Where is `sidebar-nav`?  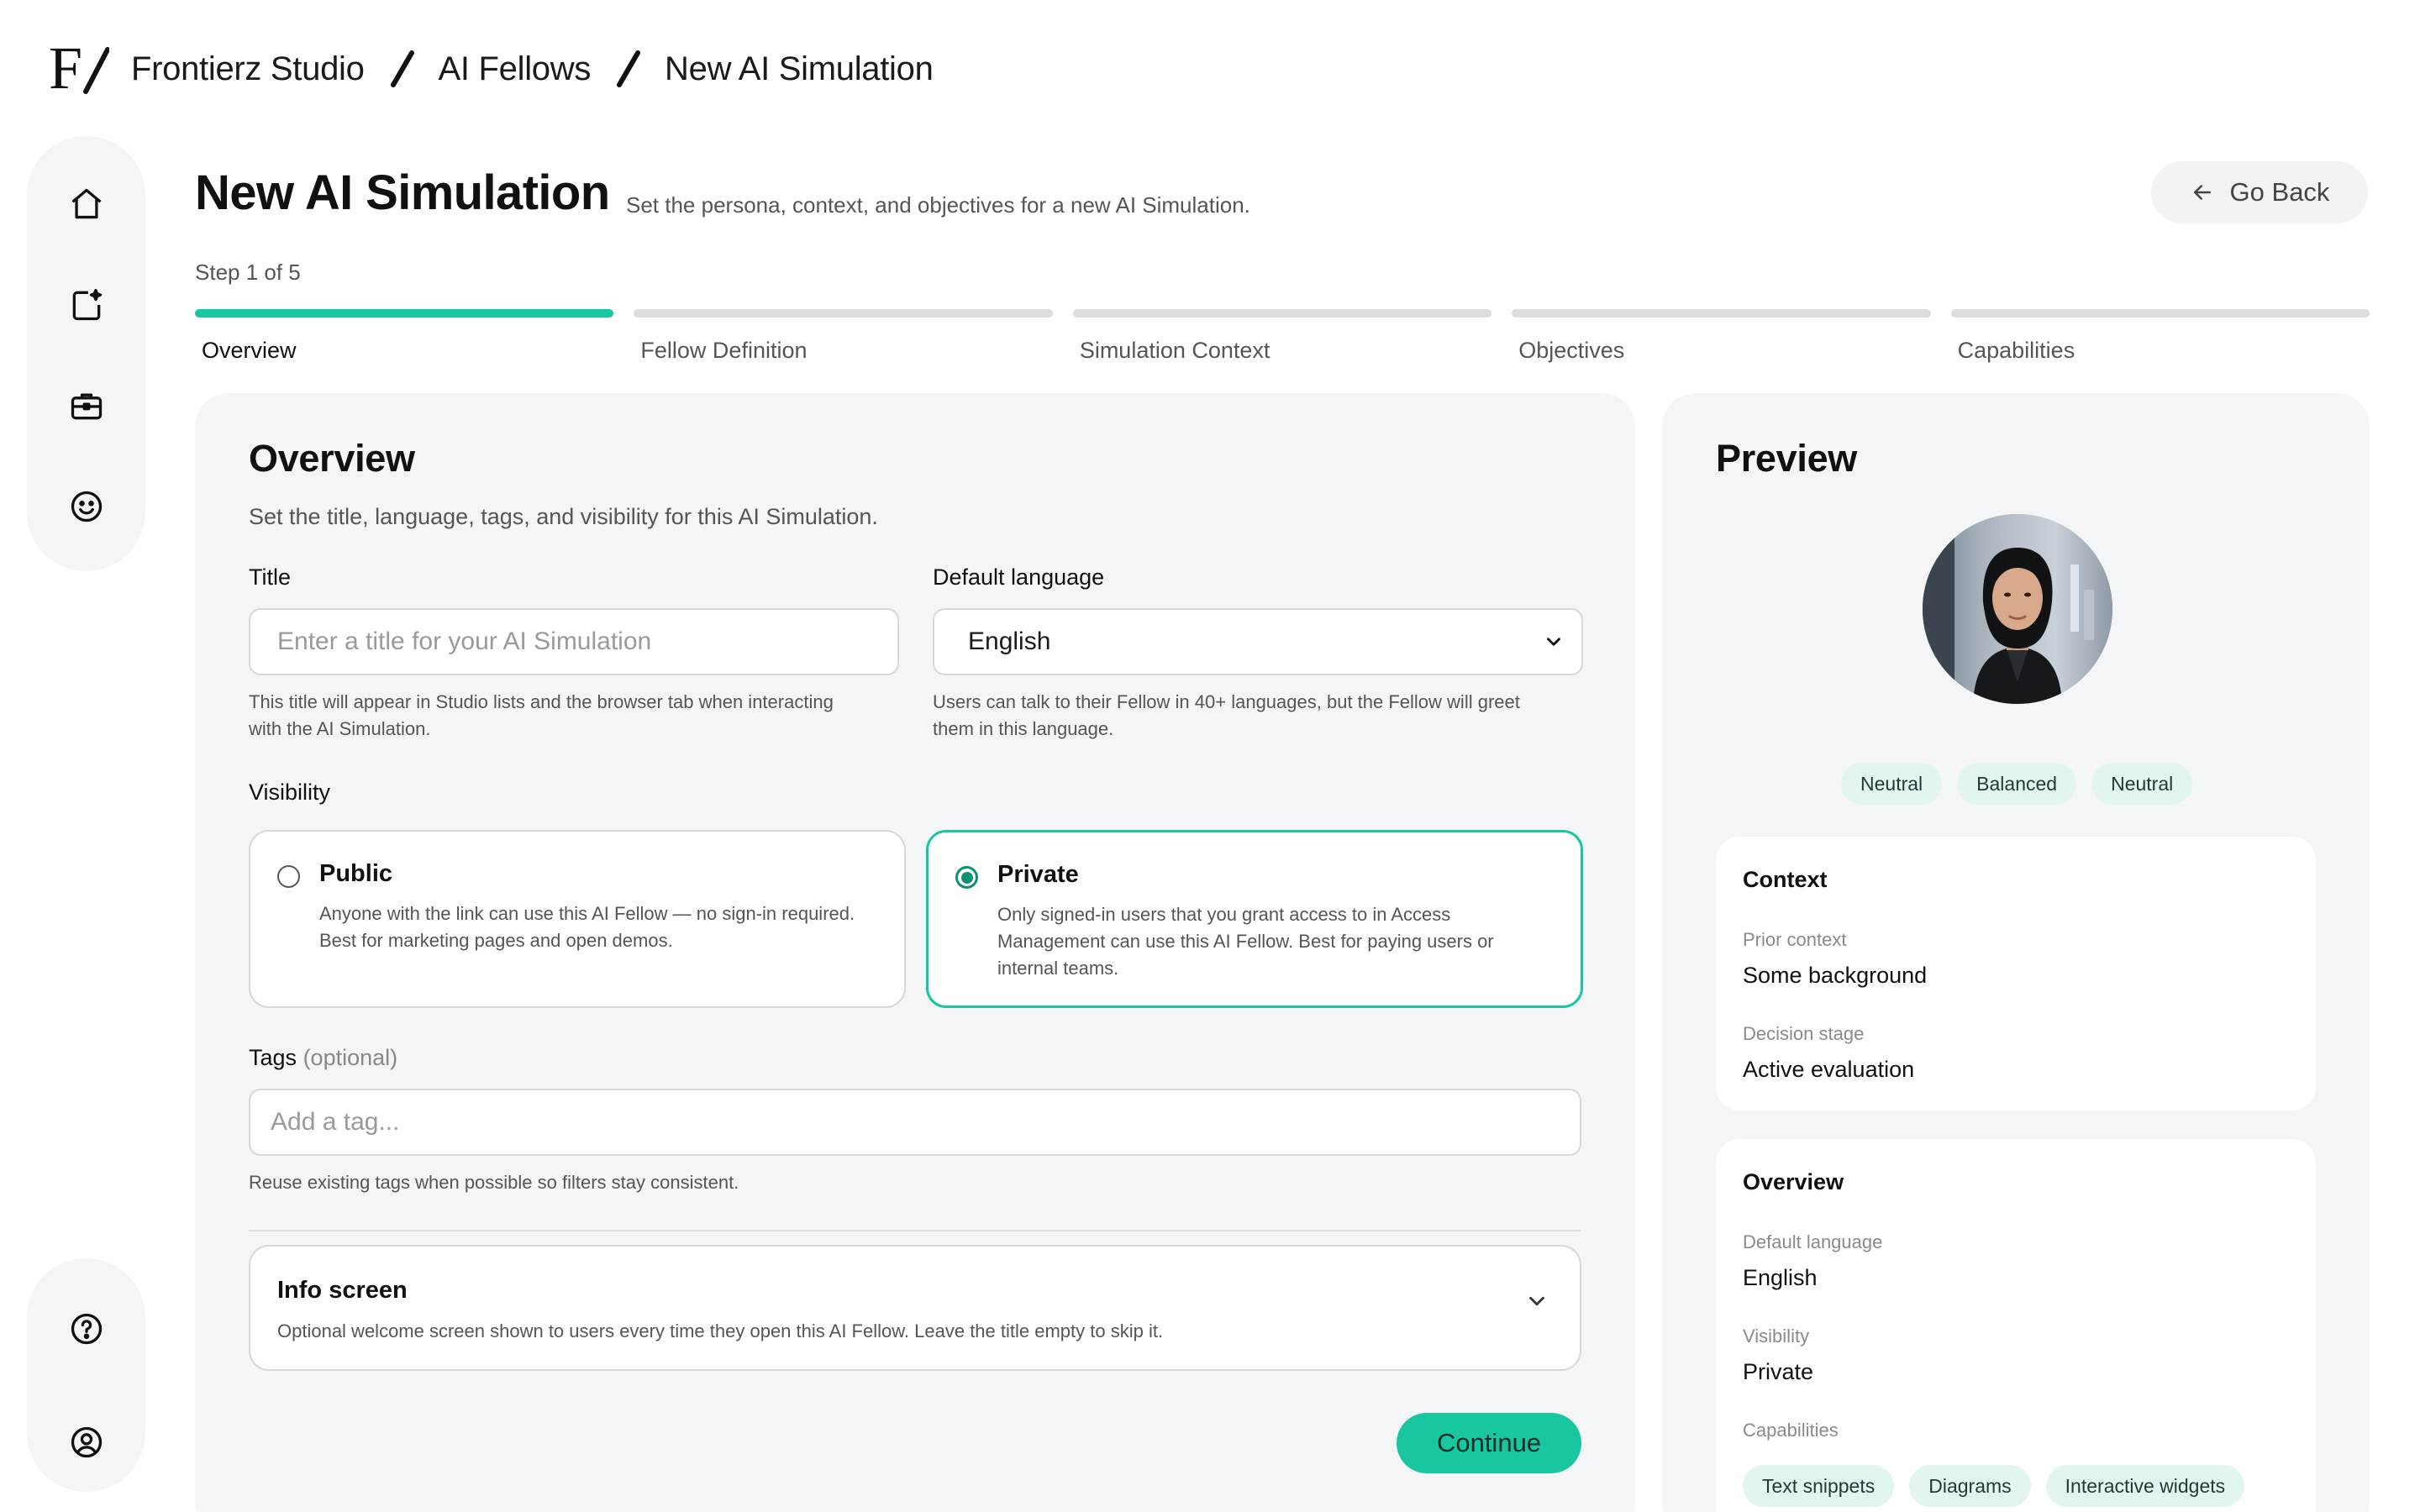
sidebar-nav is located at coordinates (86, 353).